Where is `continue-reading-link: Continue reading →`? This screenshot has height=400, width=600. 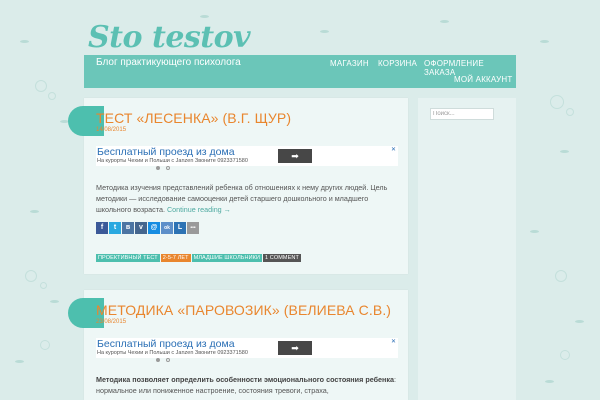
continue-reading-link: Continue reading → is located at coordinates (199, 209).